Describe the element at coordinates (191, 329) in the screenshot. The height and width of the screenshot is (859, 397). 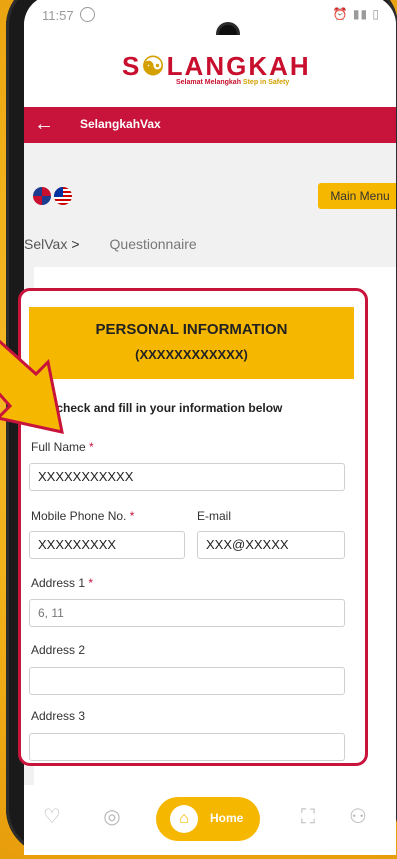
I see `section-title: PERSONAL INFORMATION` at that location.